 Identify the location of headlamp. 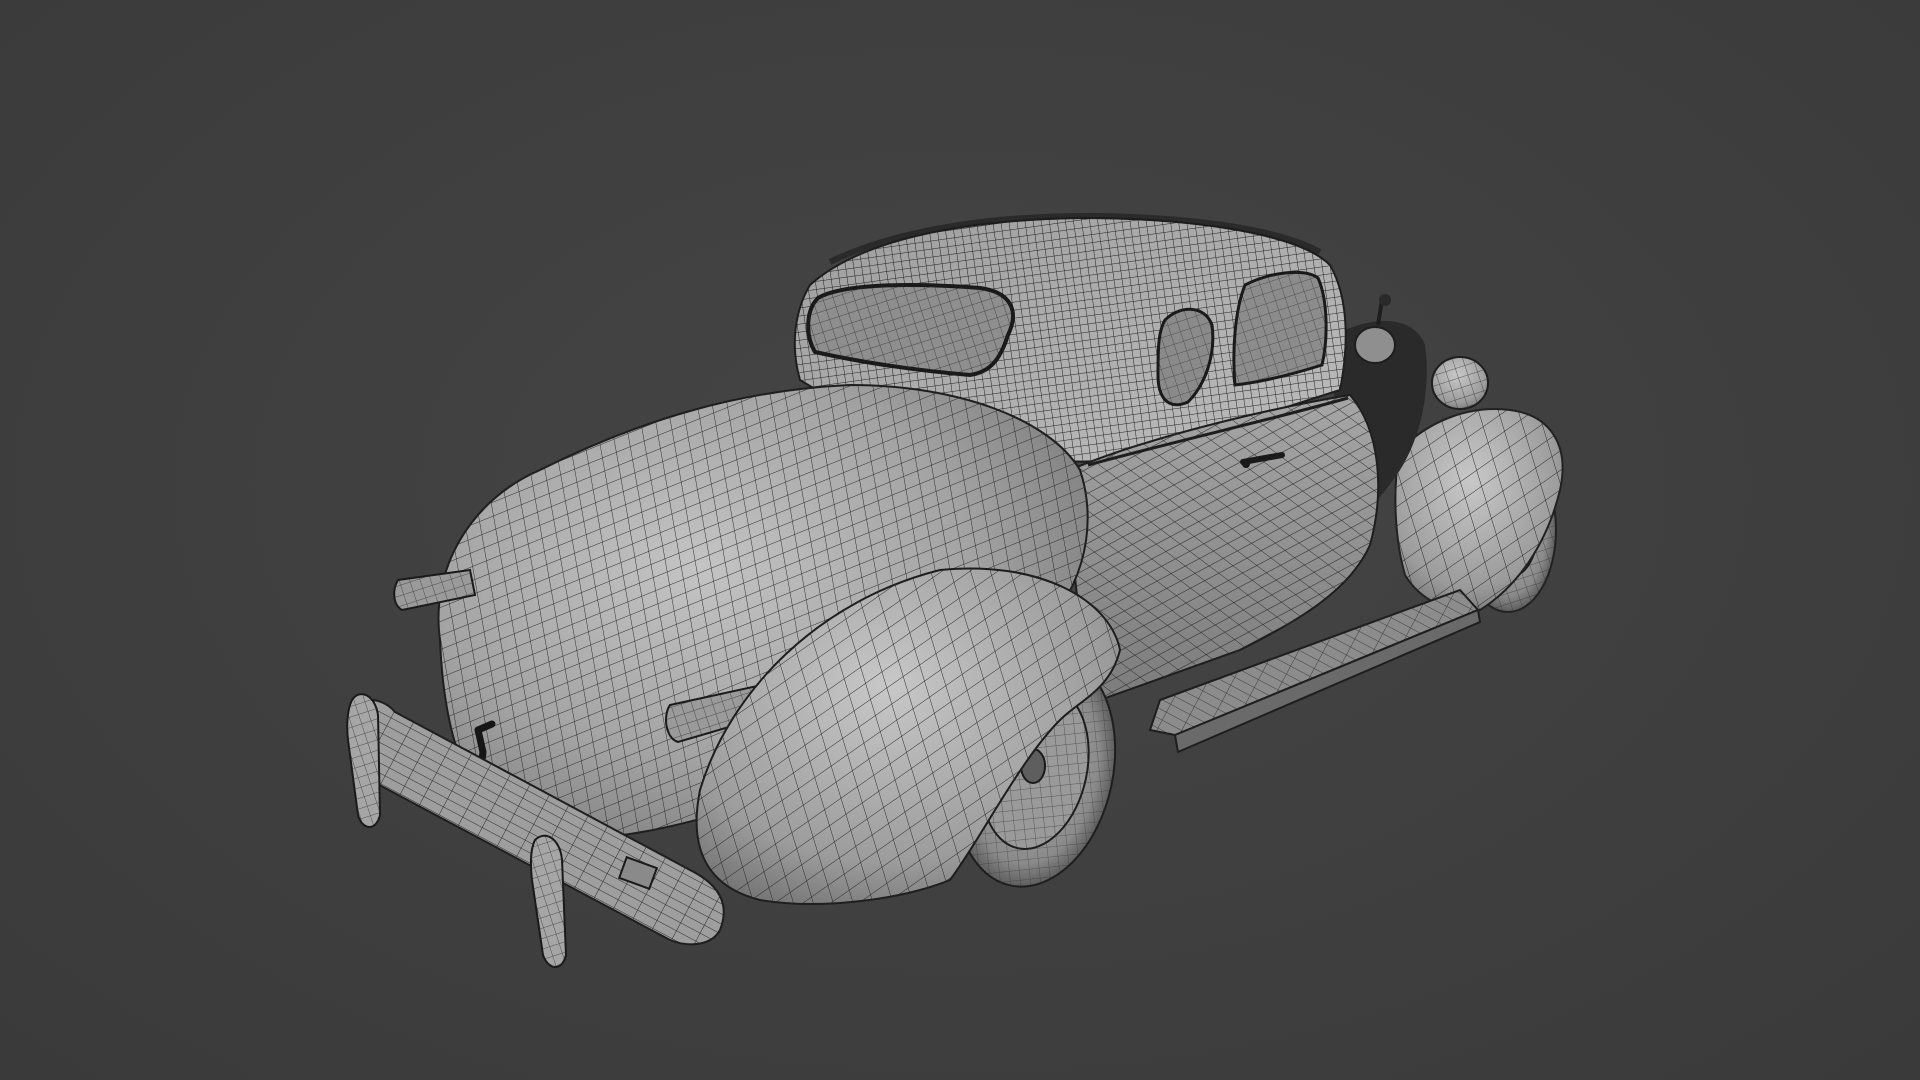
(1460, 383).